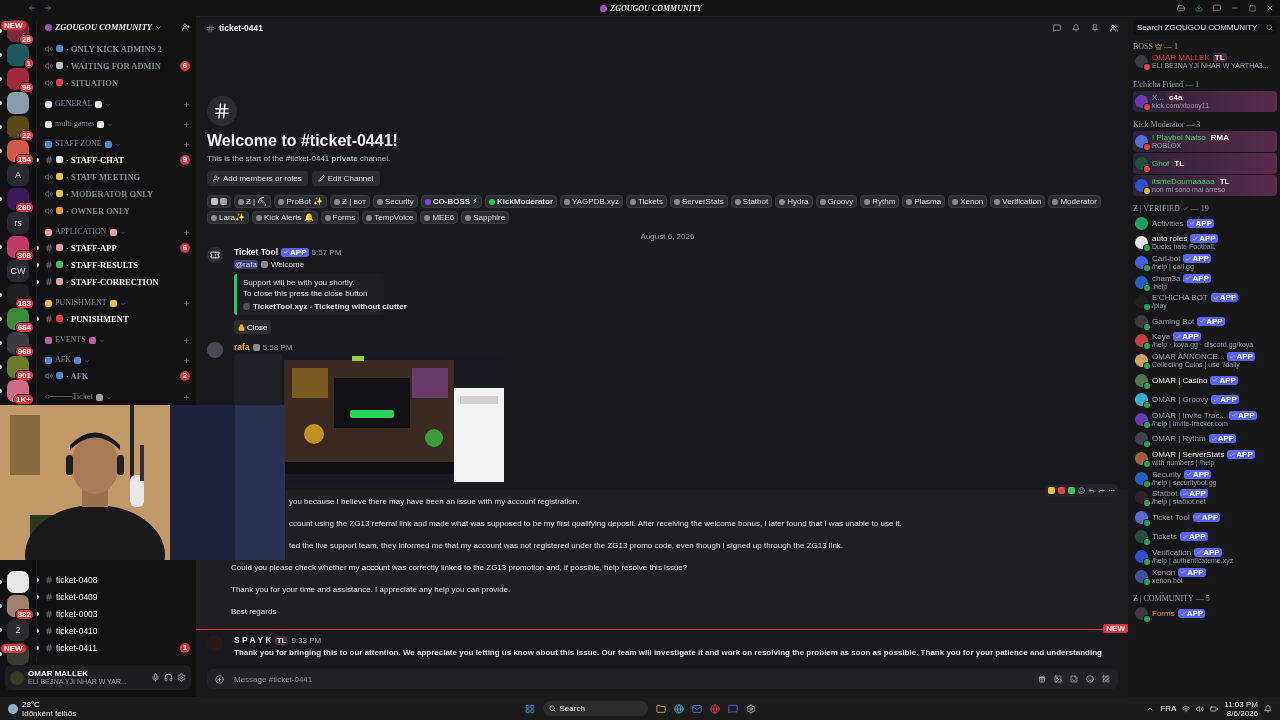 This screenshot has height=720, width=1280. What do you see at coordinates (81, 231) in the screenshot?
I see `category-label: APPLICATION` at bounding box center [81, 231].